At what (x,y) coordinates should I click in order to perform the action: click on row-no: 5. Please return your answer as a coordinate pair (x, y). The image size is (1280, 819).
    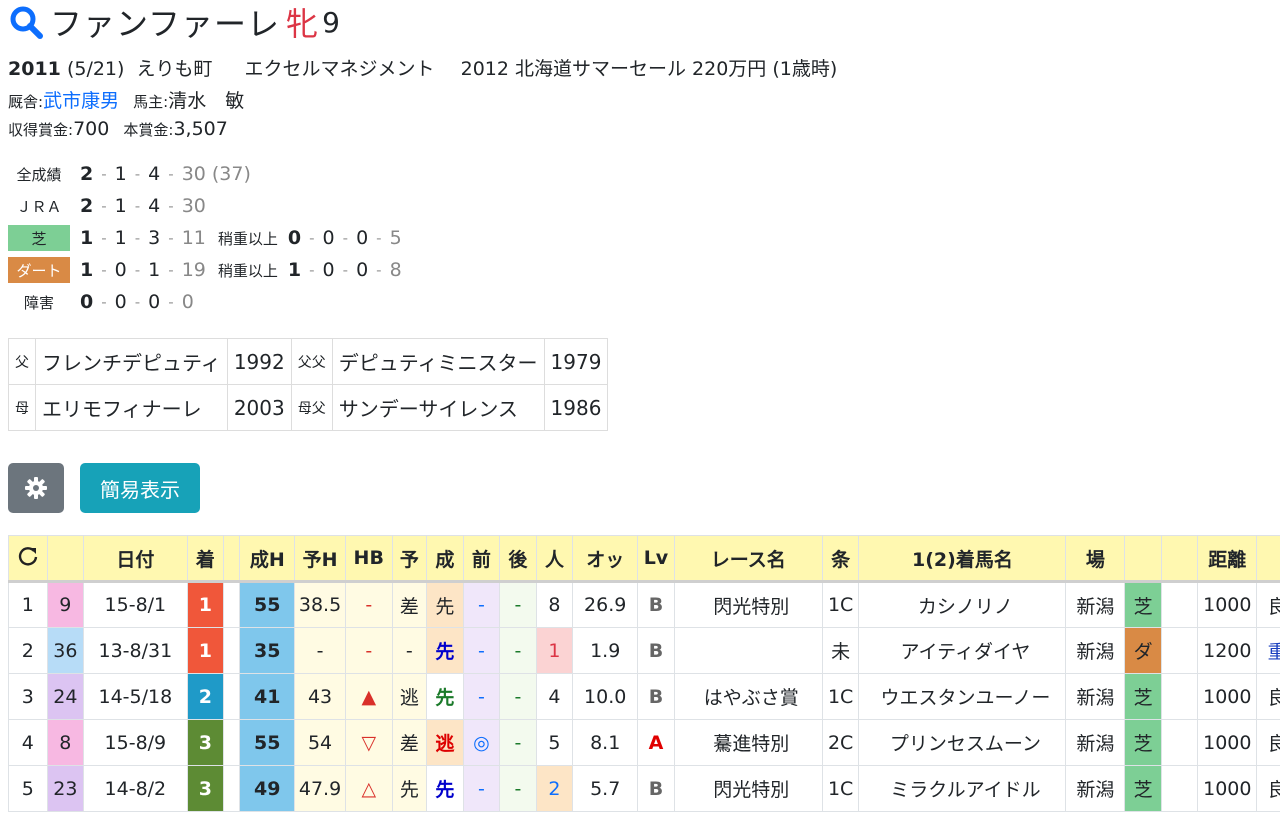
    Looking at the image, I should click on (28, 788).